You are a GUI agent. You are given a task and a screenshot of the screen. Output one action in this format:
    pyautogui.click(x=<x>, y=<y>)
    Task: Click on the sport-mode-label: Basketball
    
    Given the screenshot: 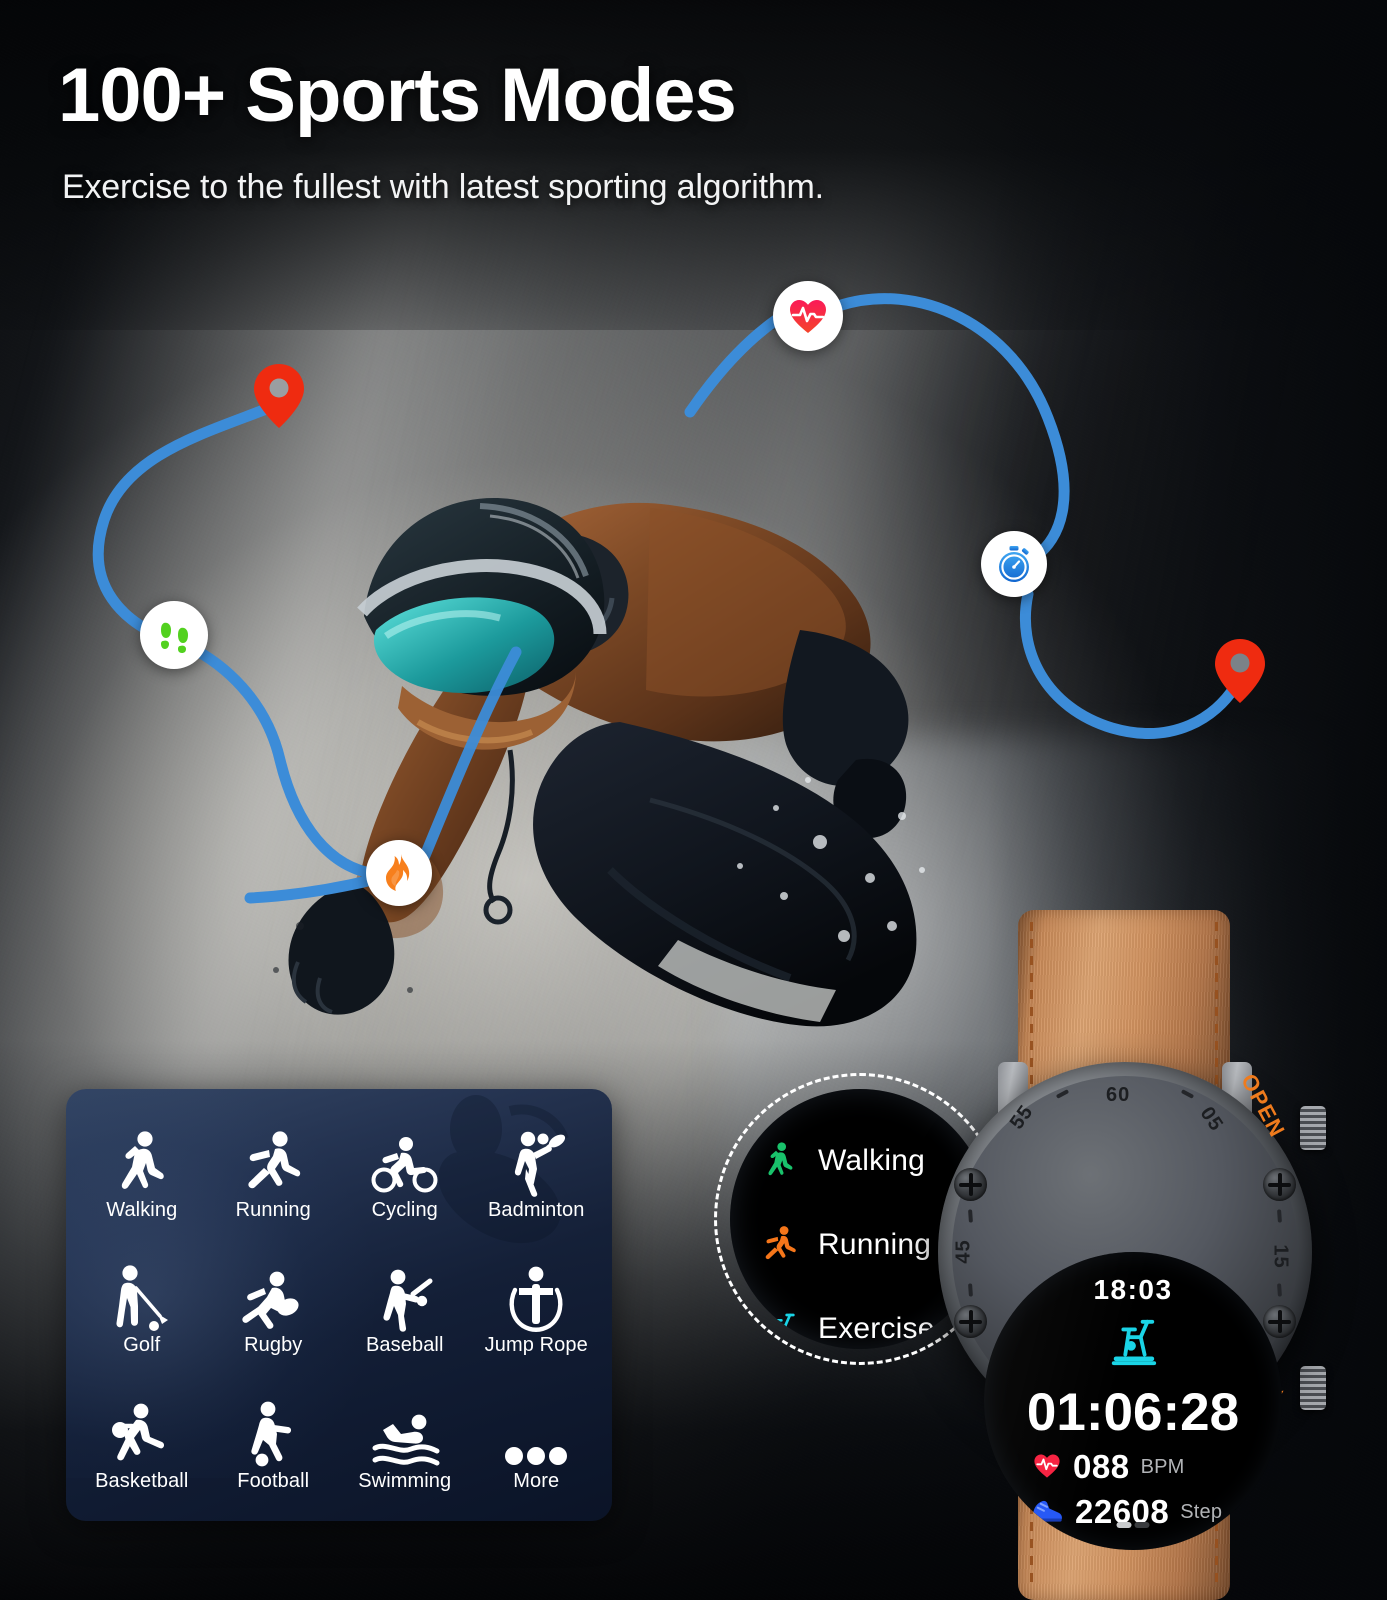 What is the action you would take?
    pyautogui.click(x=142, y=1480)
    